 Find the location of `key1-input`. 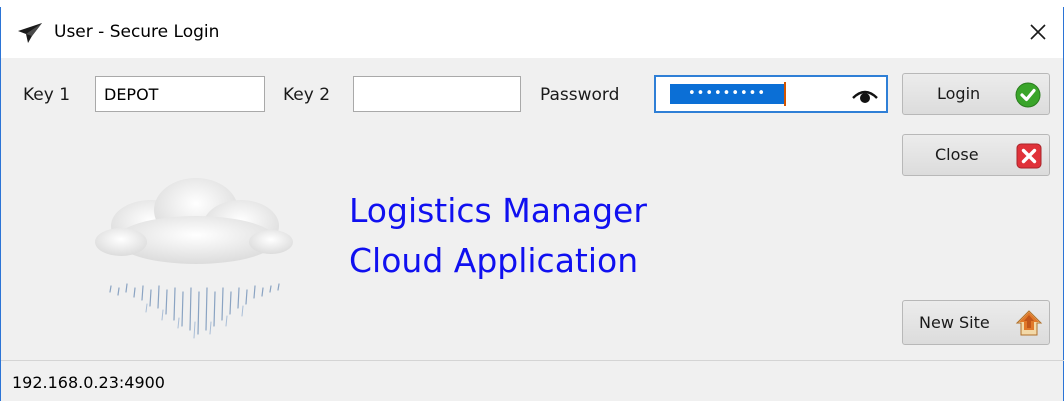

key1-input is located at coordinates (180, 94).